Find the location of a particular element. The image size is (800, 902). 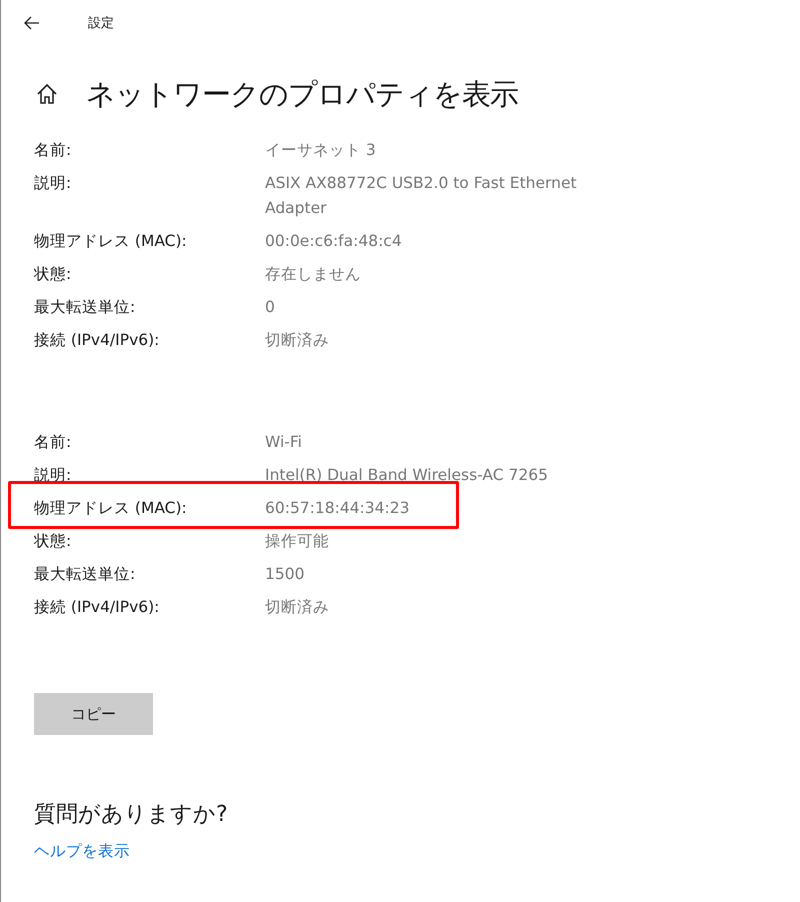

property-value: イーサネット 3 is located at coordinates (321, 150).